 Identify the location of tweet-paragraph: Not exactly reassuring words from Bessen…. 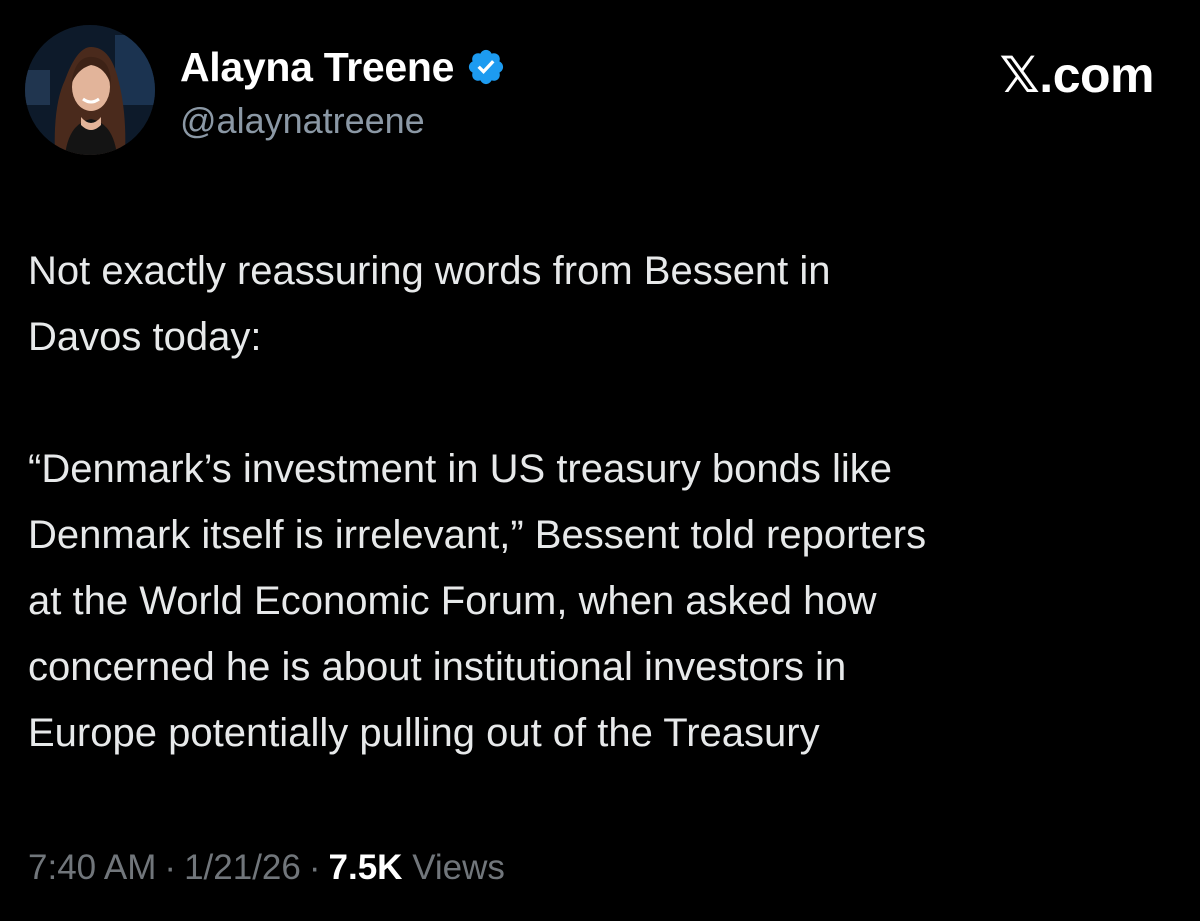
(429, 304).